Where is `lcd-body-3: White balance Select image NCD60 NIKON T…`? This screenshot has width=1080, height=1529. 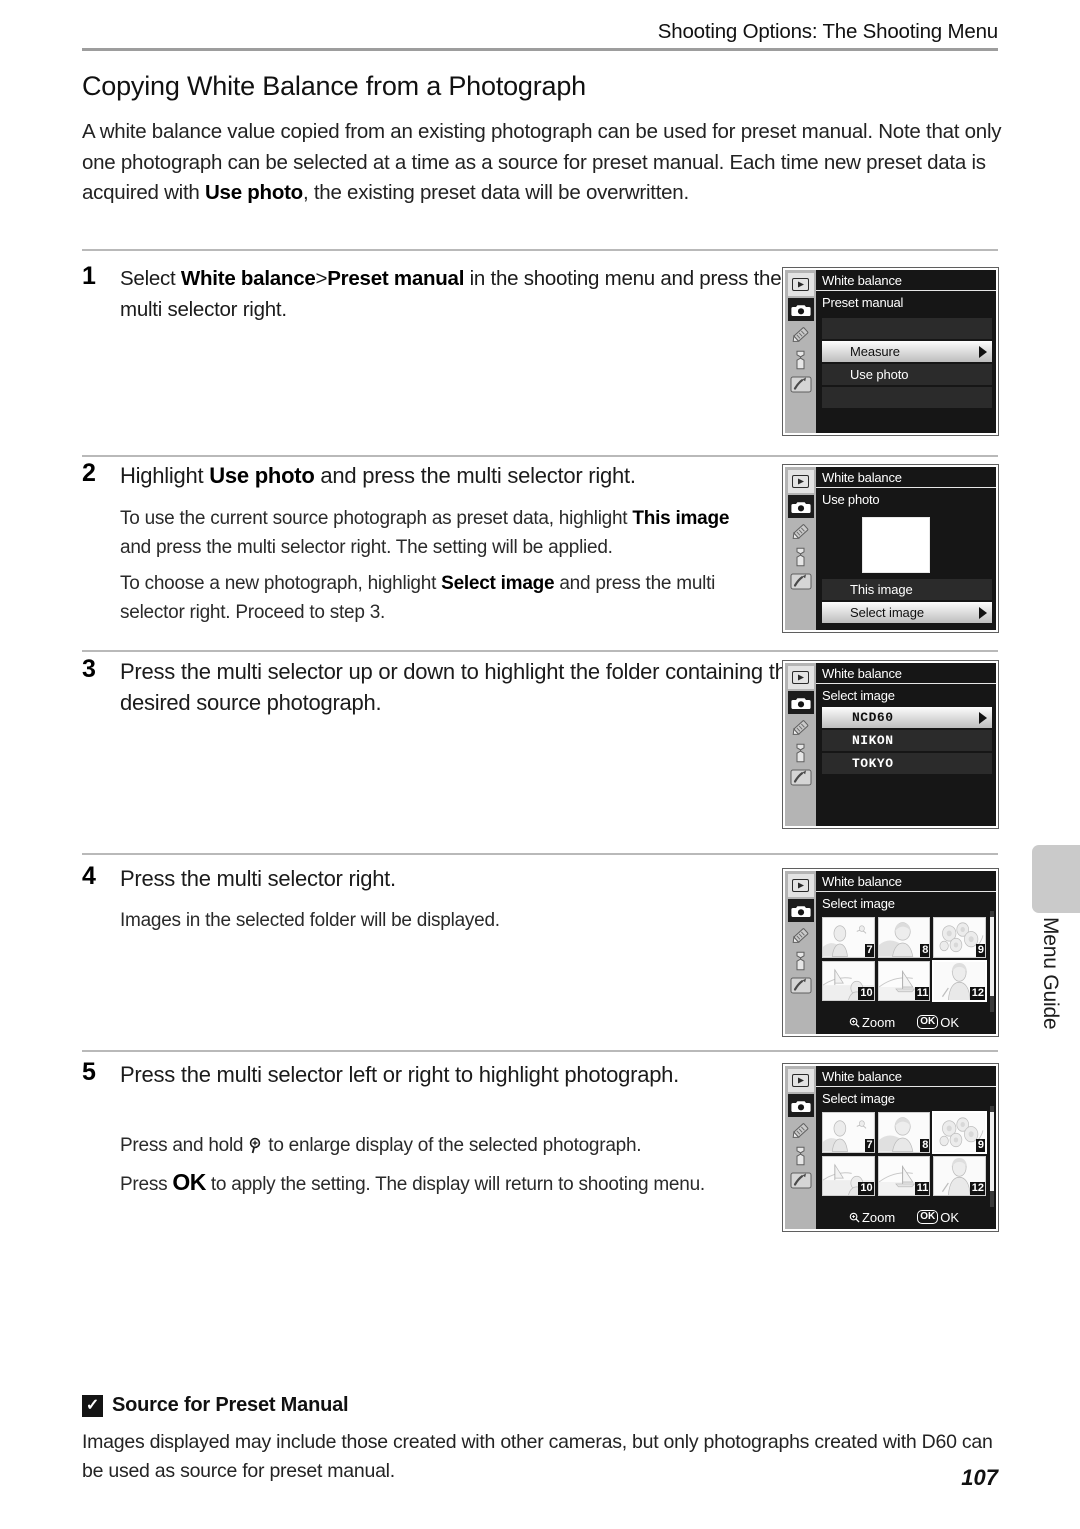 lcd-body-3: White balance Select image NCD60 NIKON T… is located at coordinates (906, 744).